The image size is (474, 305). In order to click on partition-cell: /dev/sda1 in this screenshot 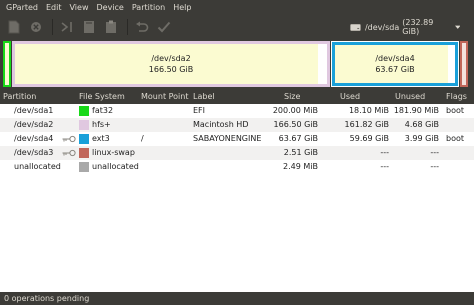, I will do `click(34, 110)`.